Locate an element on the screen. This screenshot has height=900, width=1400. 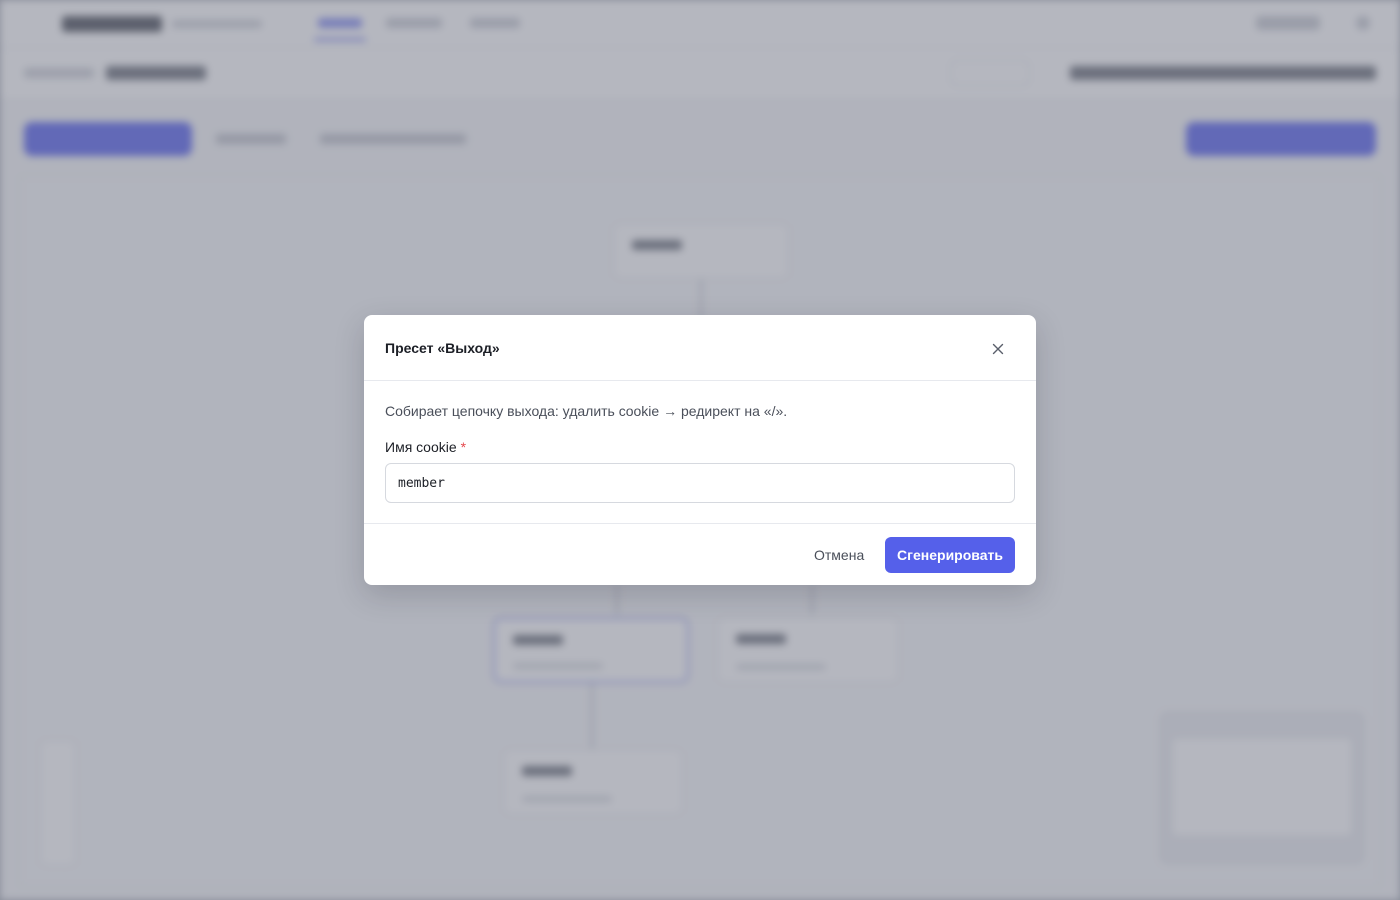
cookie-name-label: Имя cookie * is located at coordinates (425, 447).